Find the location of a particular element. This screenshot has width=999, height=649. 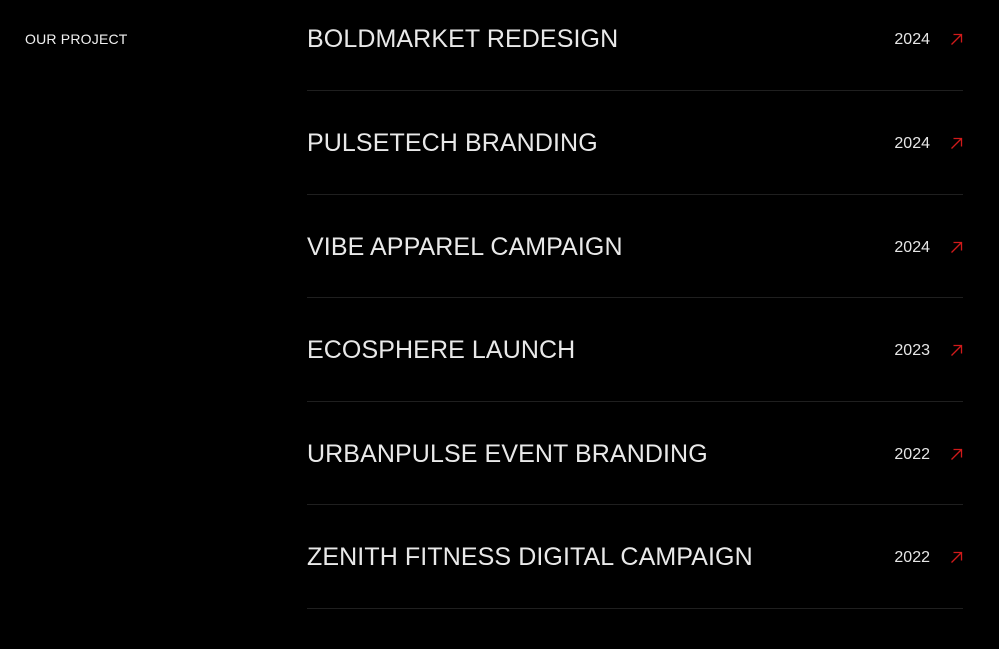

project-row: URBANPULSE EVENT BRANDING 2022 is located at coordinates (635, 453).